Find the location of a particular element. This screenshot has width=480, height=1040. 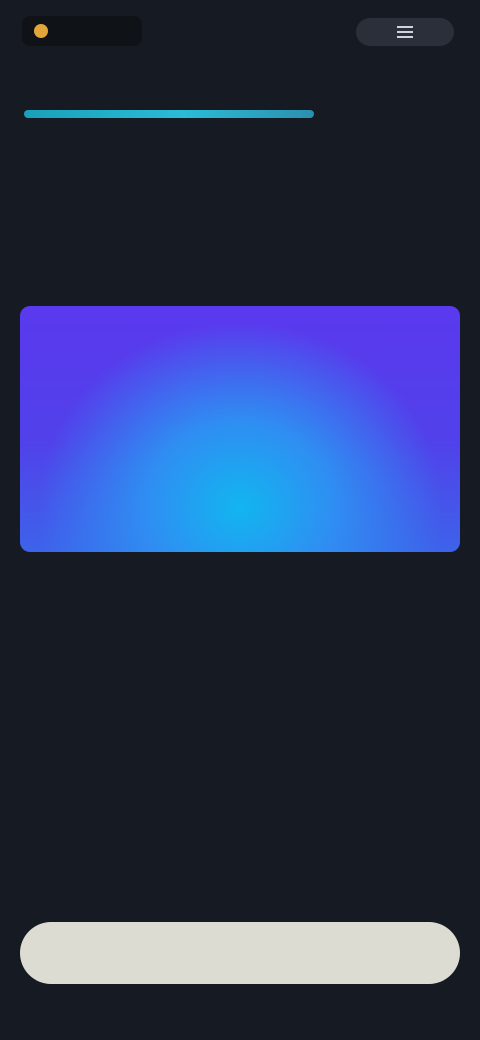

logo-mark-icon is located at coordinates (41, 31).